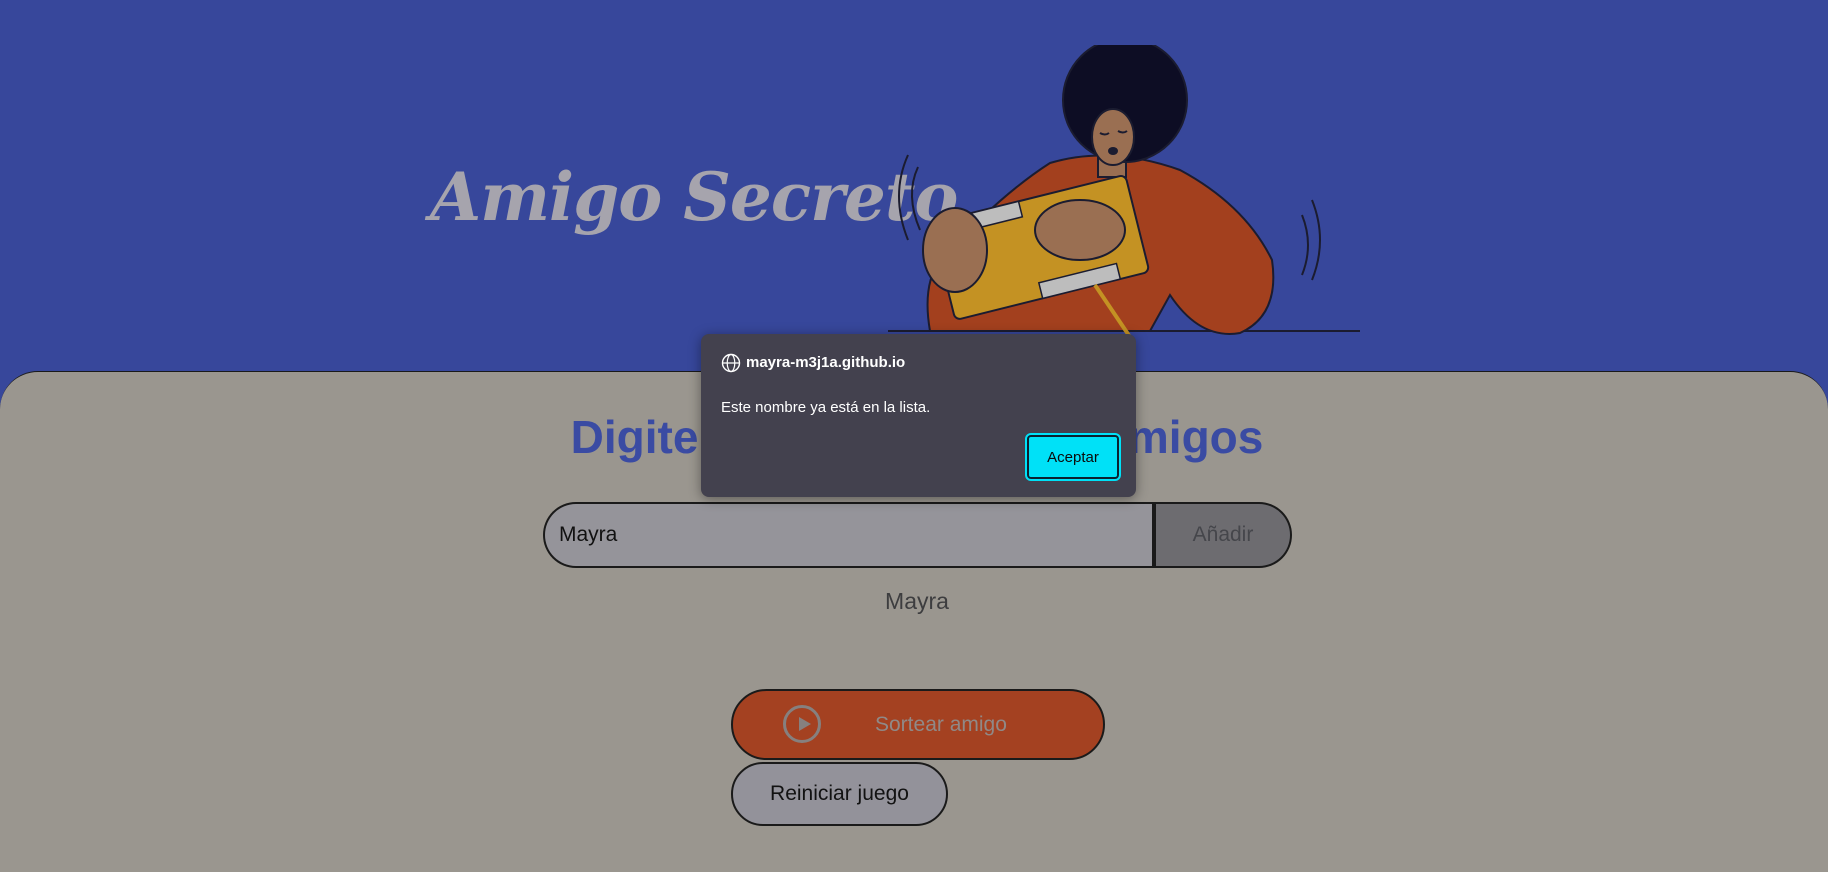 This screenshot has height=872, width=1828. I want to click on friend-list-item: Mayra, so click(917, 601).